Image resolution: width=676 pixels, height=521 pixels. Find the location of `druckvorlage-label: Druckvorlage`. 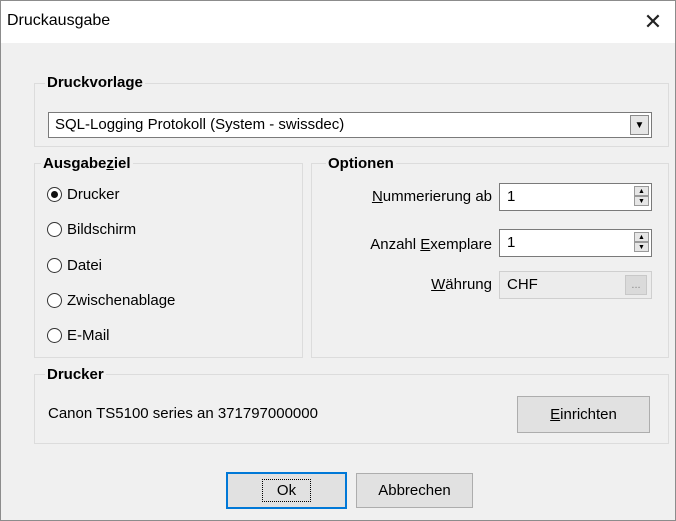

druckvorlage-label: Druckvorlage is located at coordinates (95, 83).